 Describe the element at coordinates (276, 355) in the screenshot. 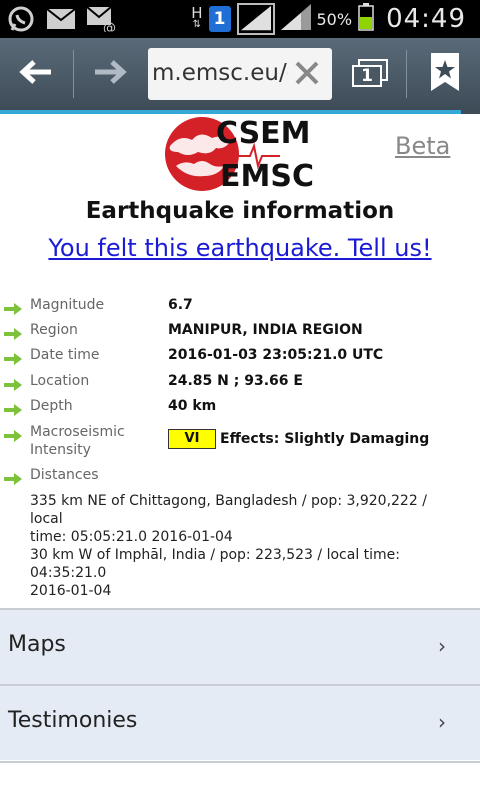

I see `datetime-value: 2016-01-03 23:05:21.0 UTC` at that location.